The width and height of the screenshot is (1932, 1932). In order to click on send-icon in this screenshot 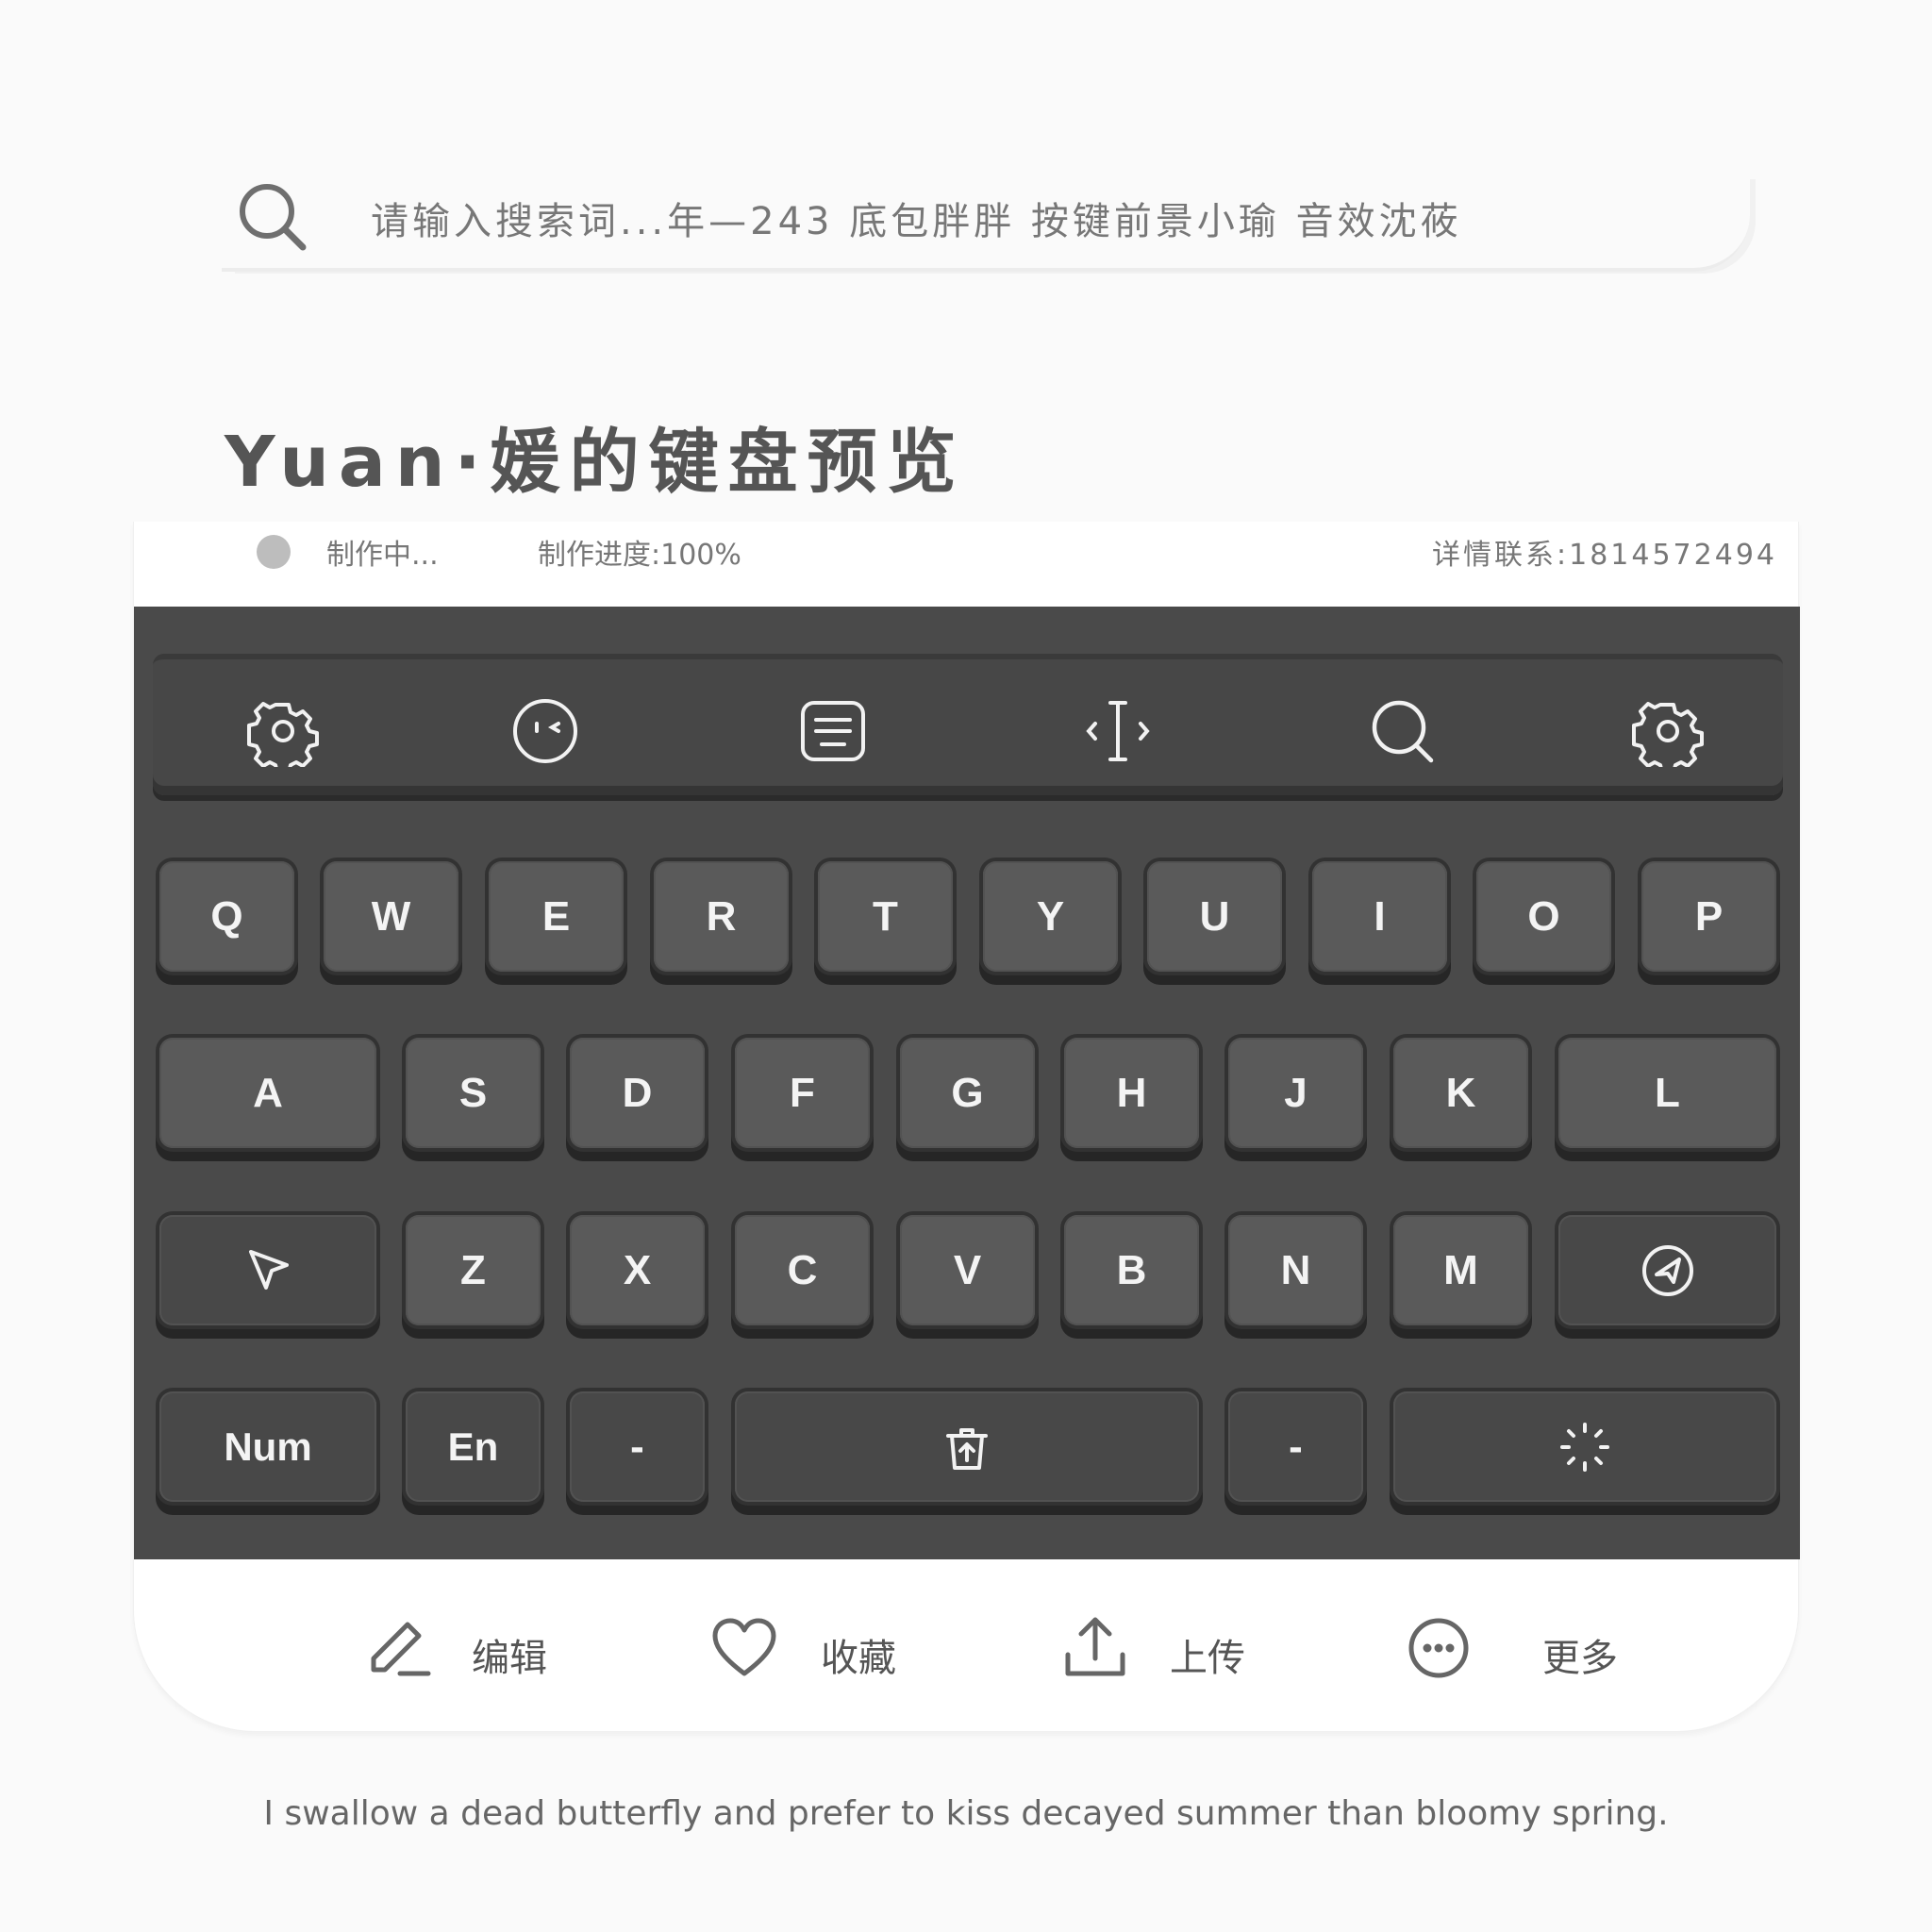, I will do `click(1667, 1270)`.